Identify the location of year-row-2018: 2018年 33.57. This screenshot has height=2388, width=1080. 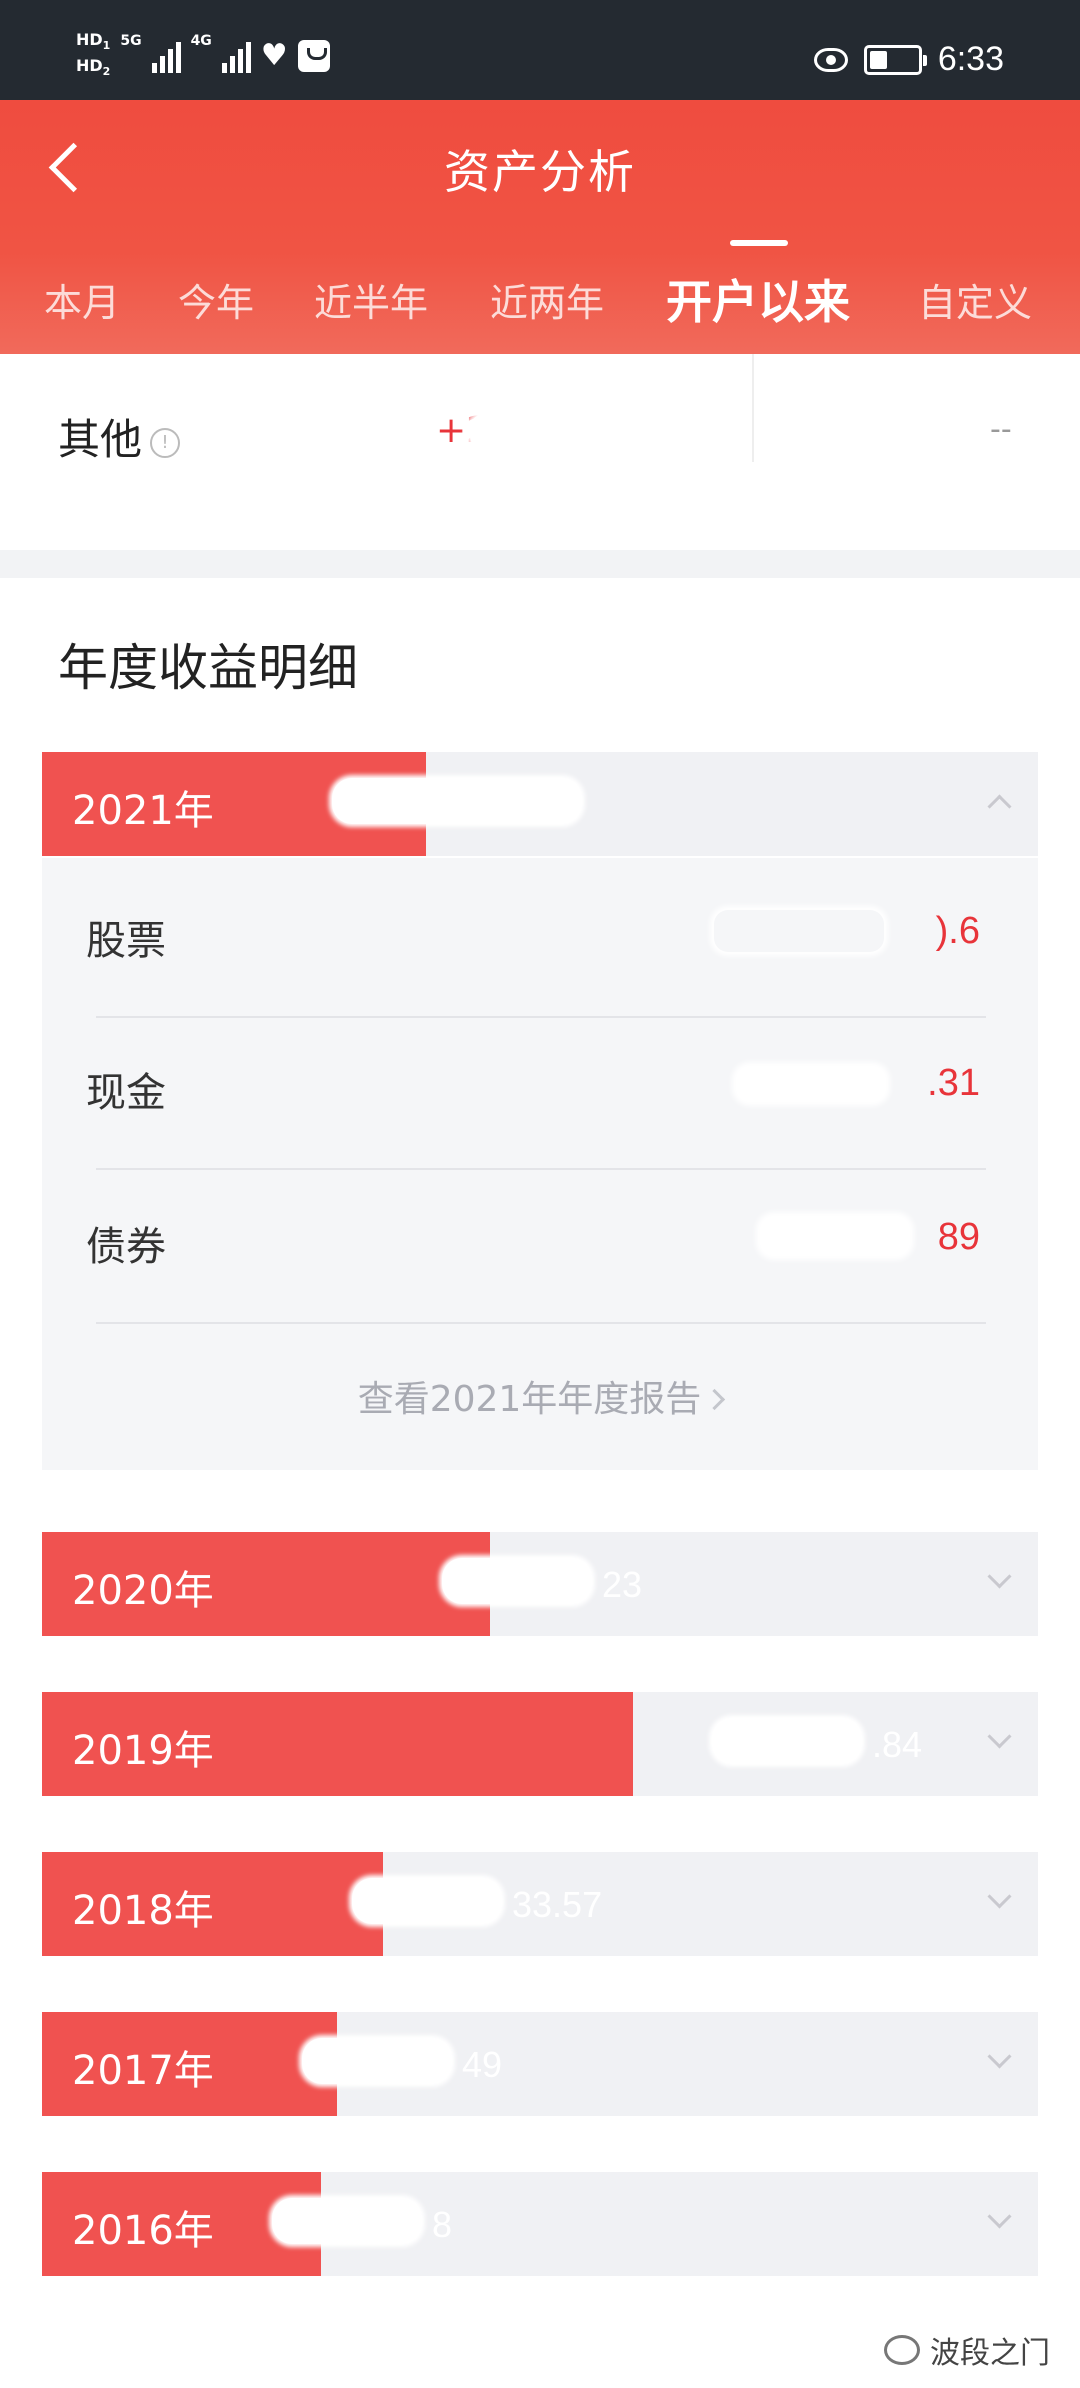
(540, 1904).